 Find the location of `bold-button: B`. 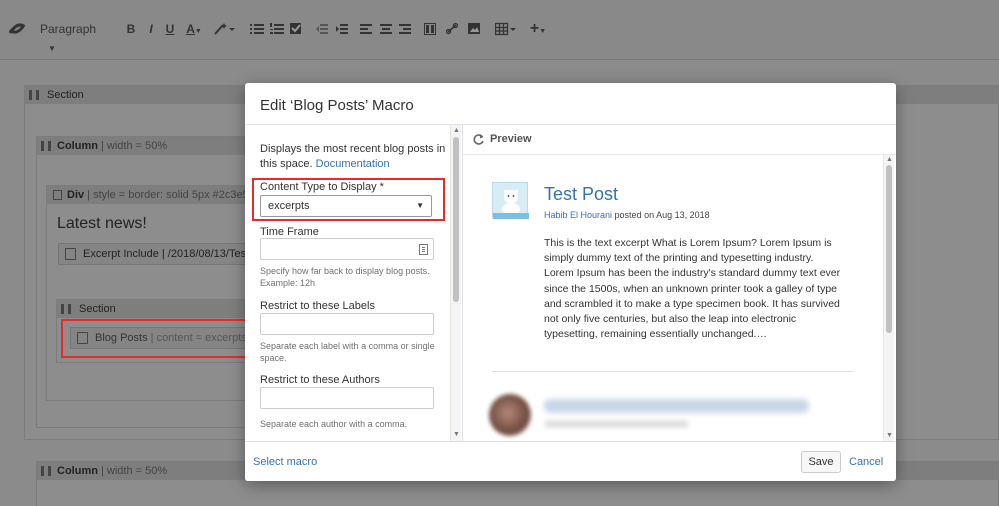

bold-button: B is located at coordinates (131, 29).